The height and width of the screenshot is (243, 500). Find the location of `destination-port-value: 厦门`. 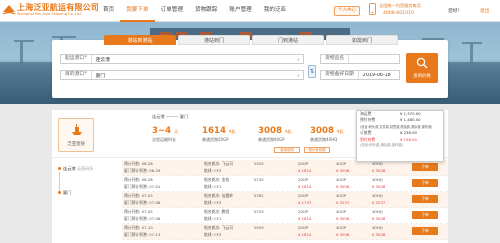

destination-port-value: 厦门 is located at coordinates (194, 75).